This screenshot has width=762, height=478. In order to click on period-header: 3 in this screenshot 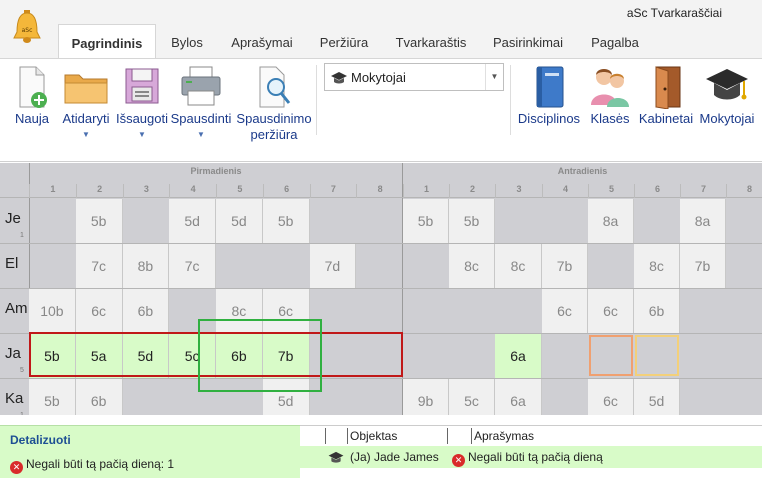, I will do `click(518, 191)`.